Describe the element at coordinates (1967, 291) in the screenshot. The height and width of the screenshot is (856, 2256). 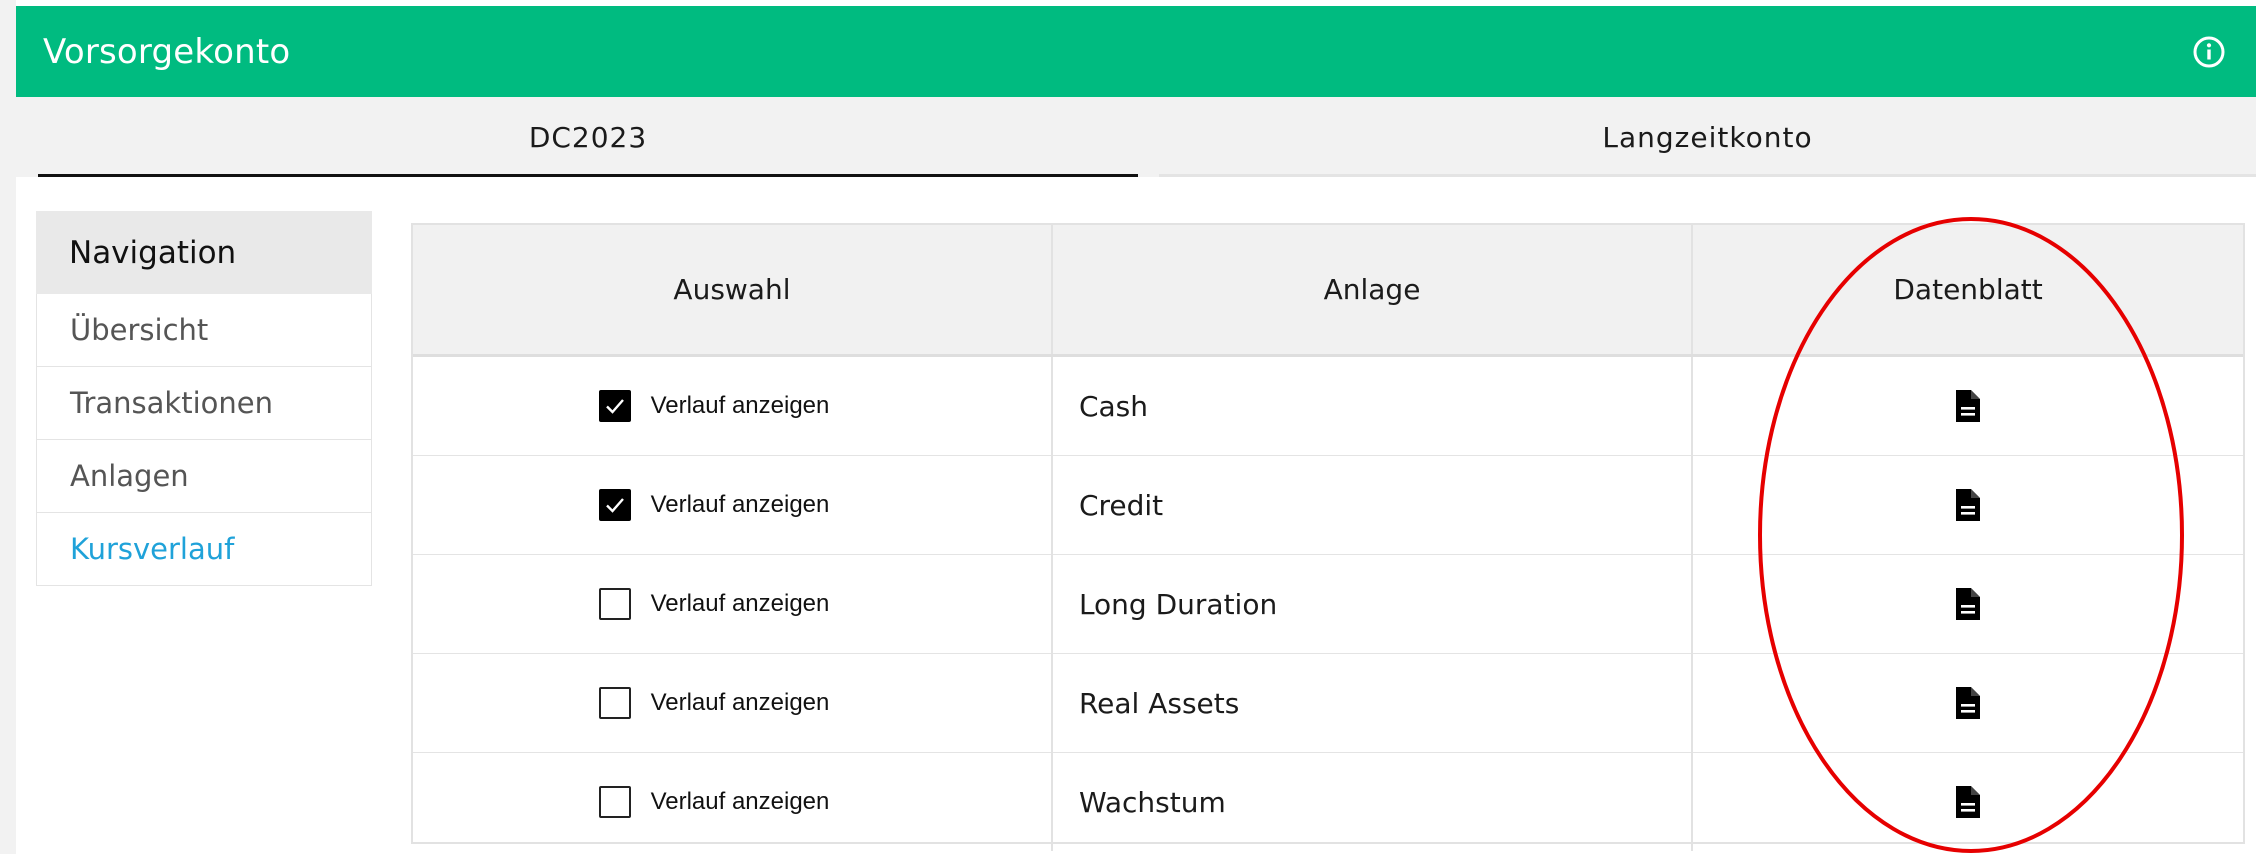
I see `column-header-datenblatt: Datenblatt` at that location.